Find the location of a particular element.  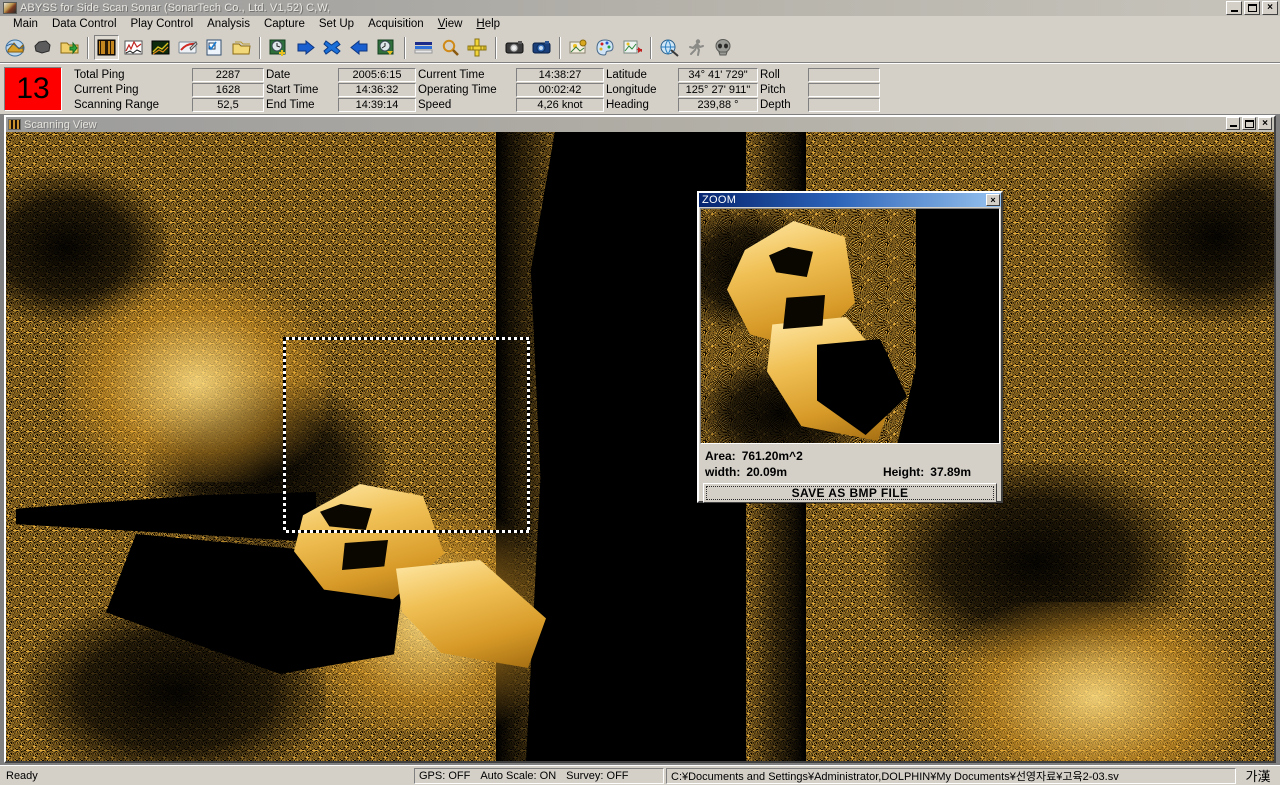

zoom-width-value: 20.09m is located at coordinates (767, 472).